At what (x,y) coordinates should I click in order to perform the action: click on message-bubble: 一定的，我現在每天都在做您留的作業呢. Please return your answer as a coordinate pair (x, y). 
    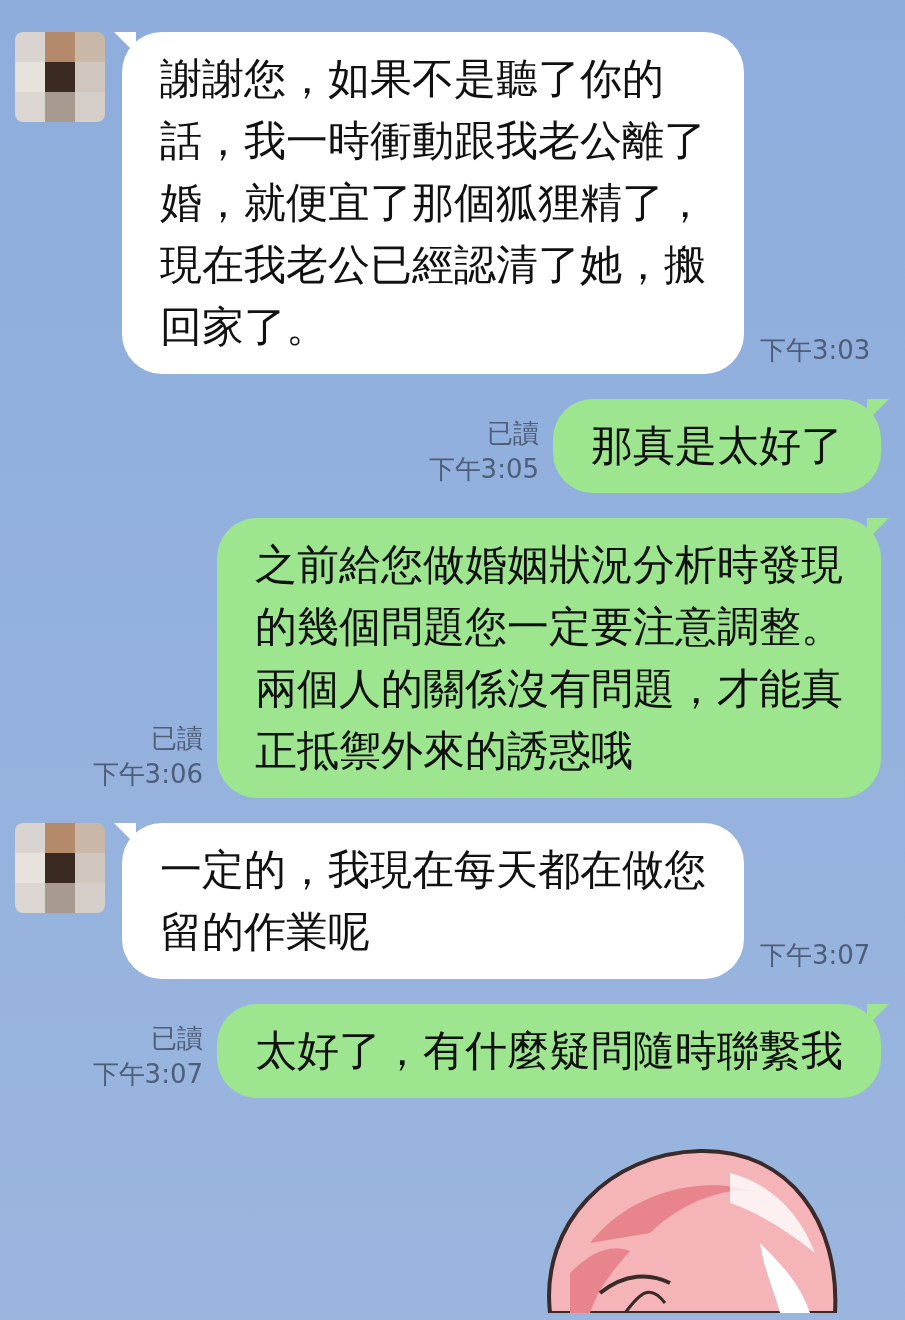
    Looking at the image, I should click on (433, 901).